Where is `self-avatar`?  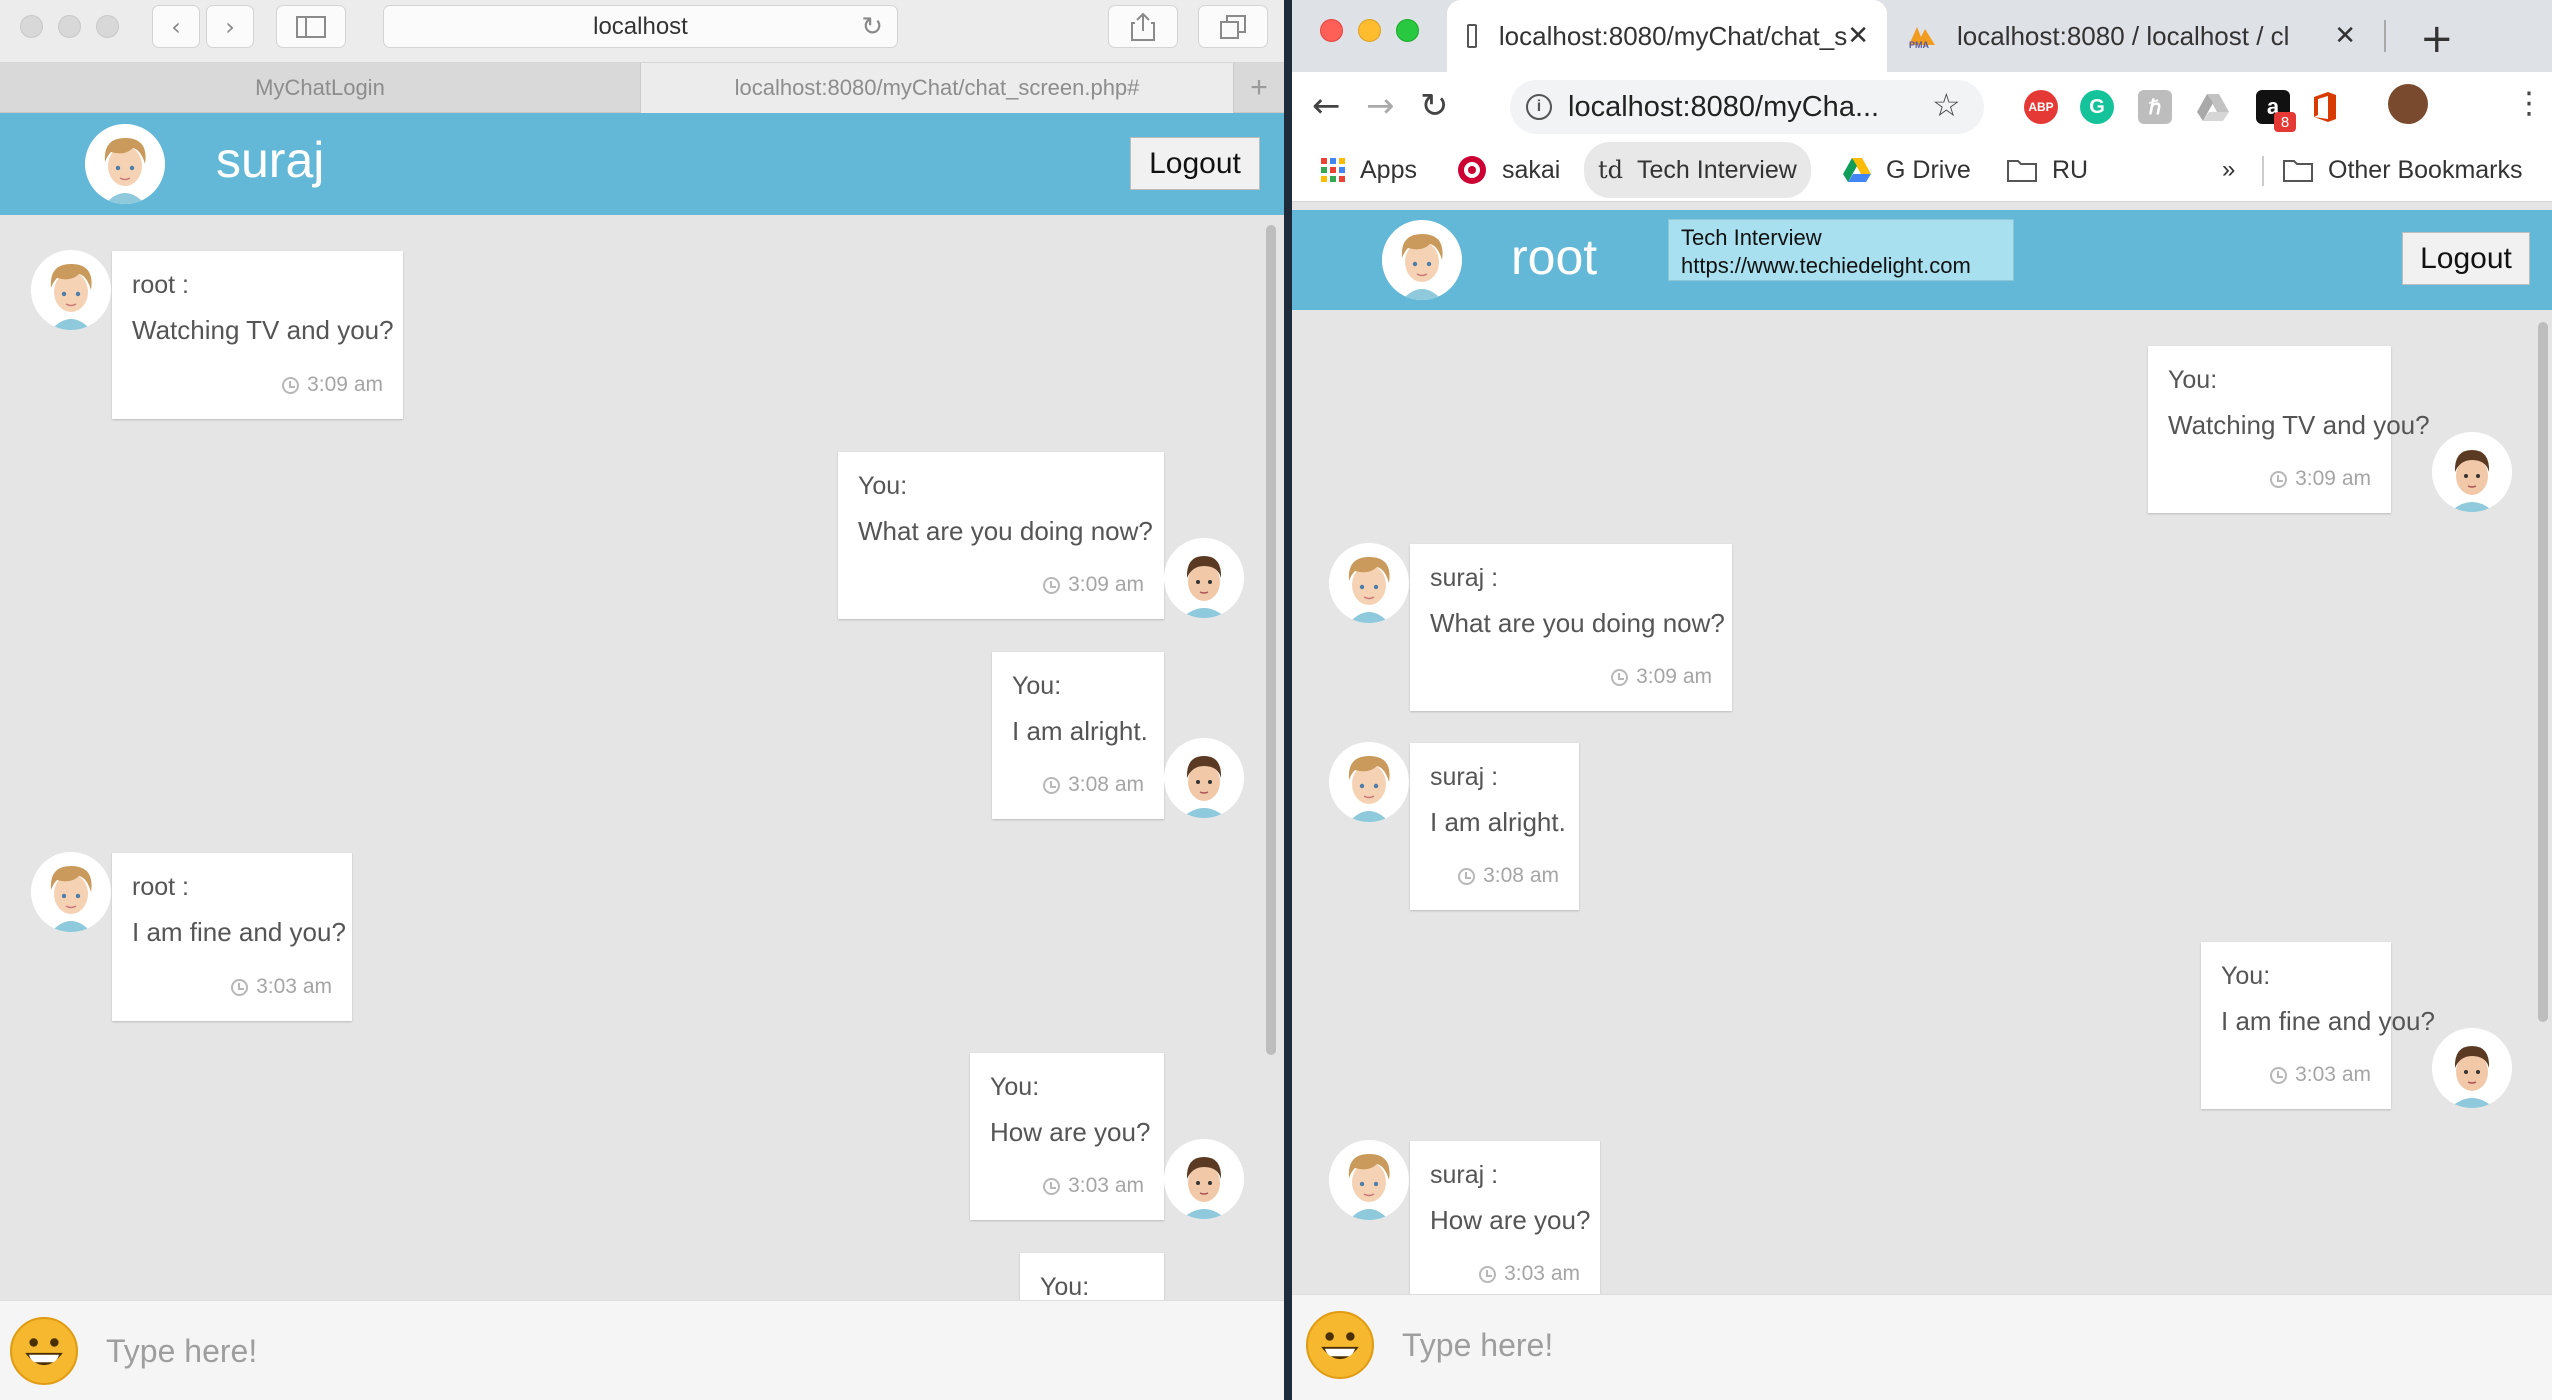 self-avatar is located at coordinates (1204, 778).